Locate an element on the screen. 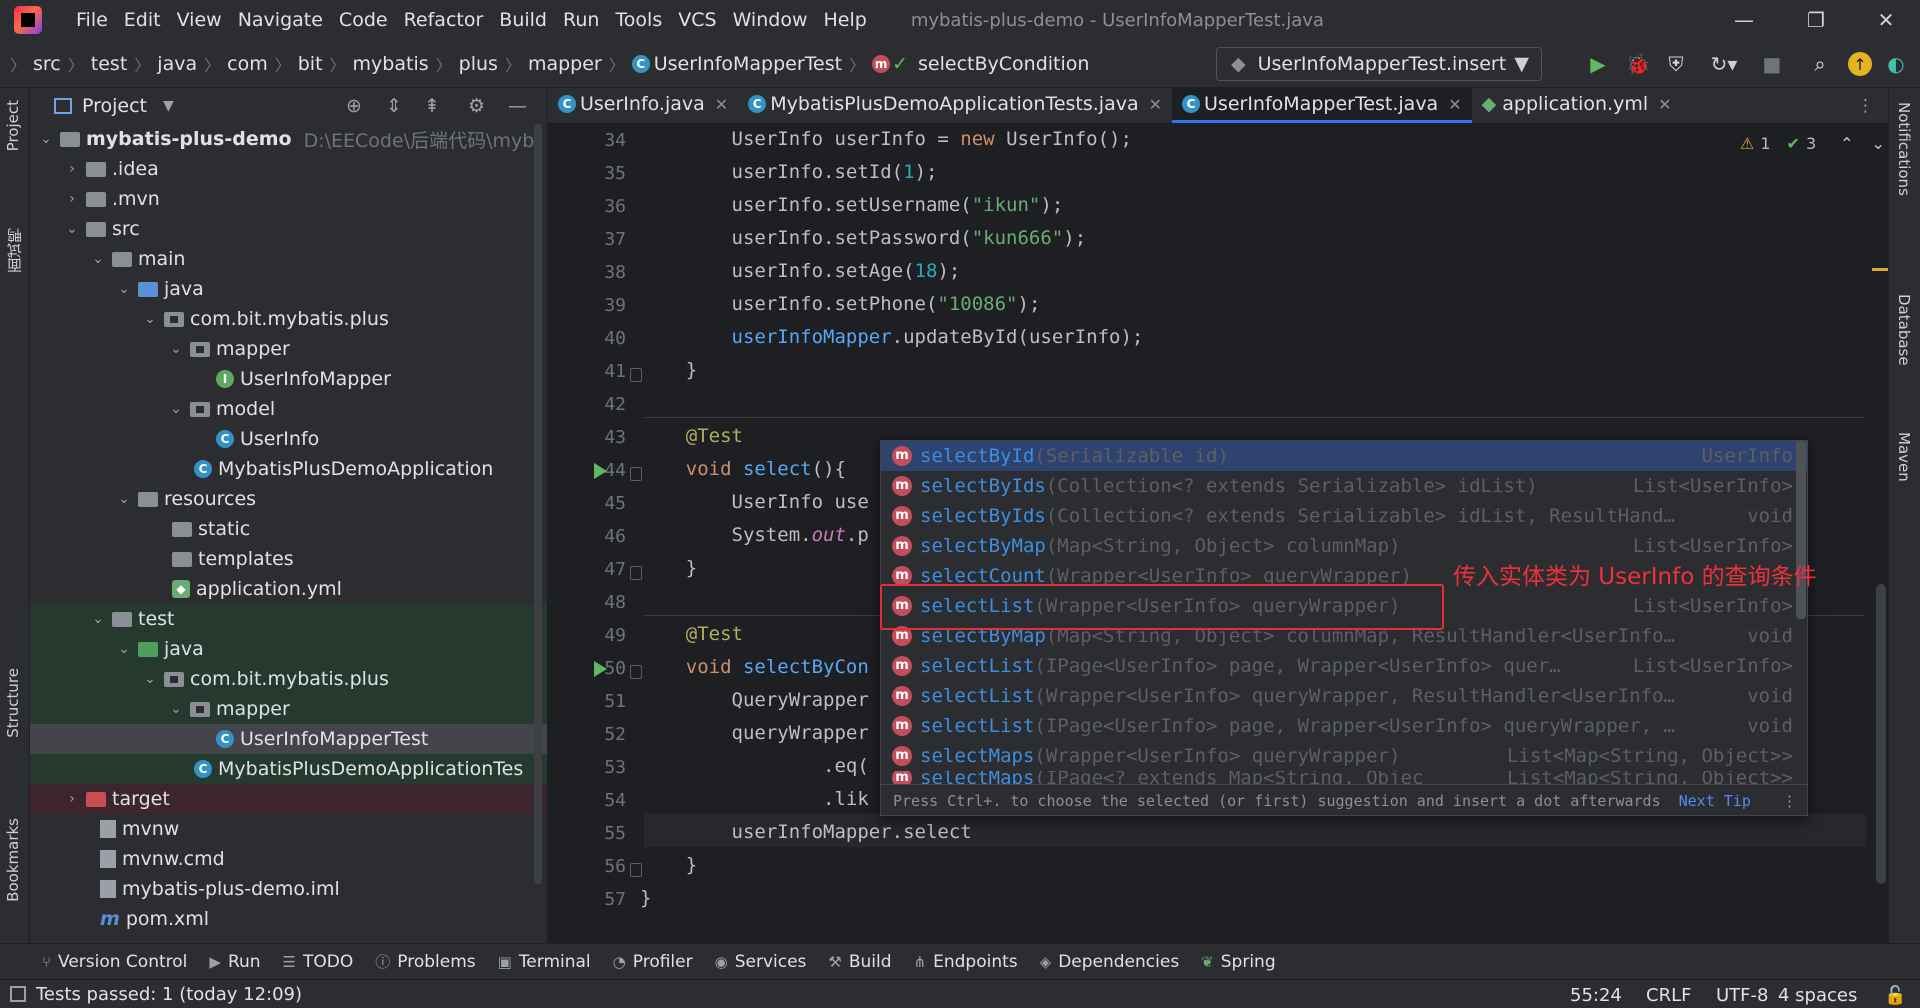 Image resolution: width=1920 pixels, height=1008 pixels. tree-item-mvnw-cmd: mvnw.cmd is located at coordinates (288, 859).